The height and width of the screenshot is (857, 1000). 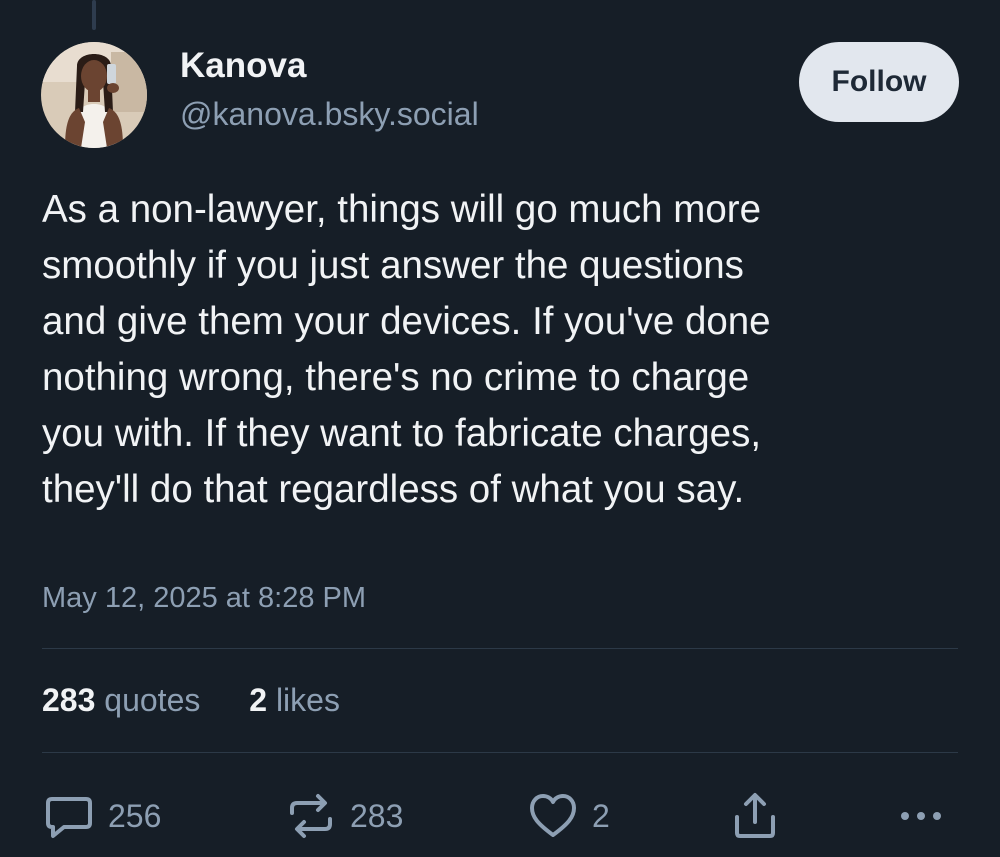 What do you see at coordinates (135, 815) in the screenshot?
I see `reply-count: 256` at bounding box center [135, 815].